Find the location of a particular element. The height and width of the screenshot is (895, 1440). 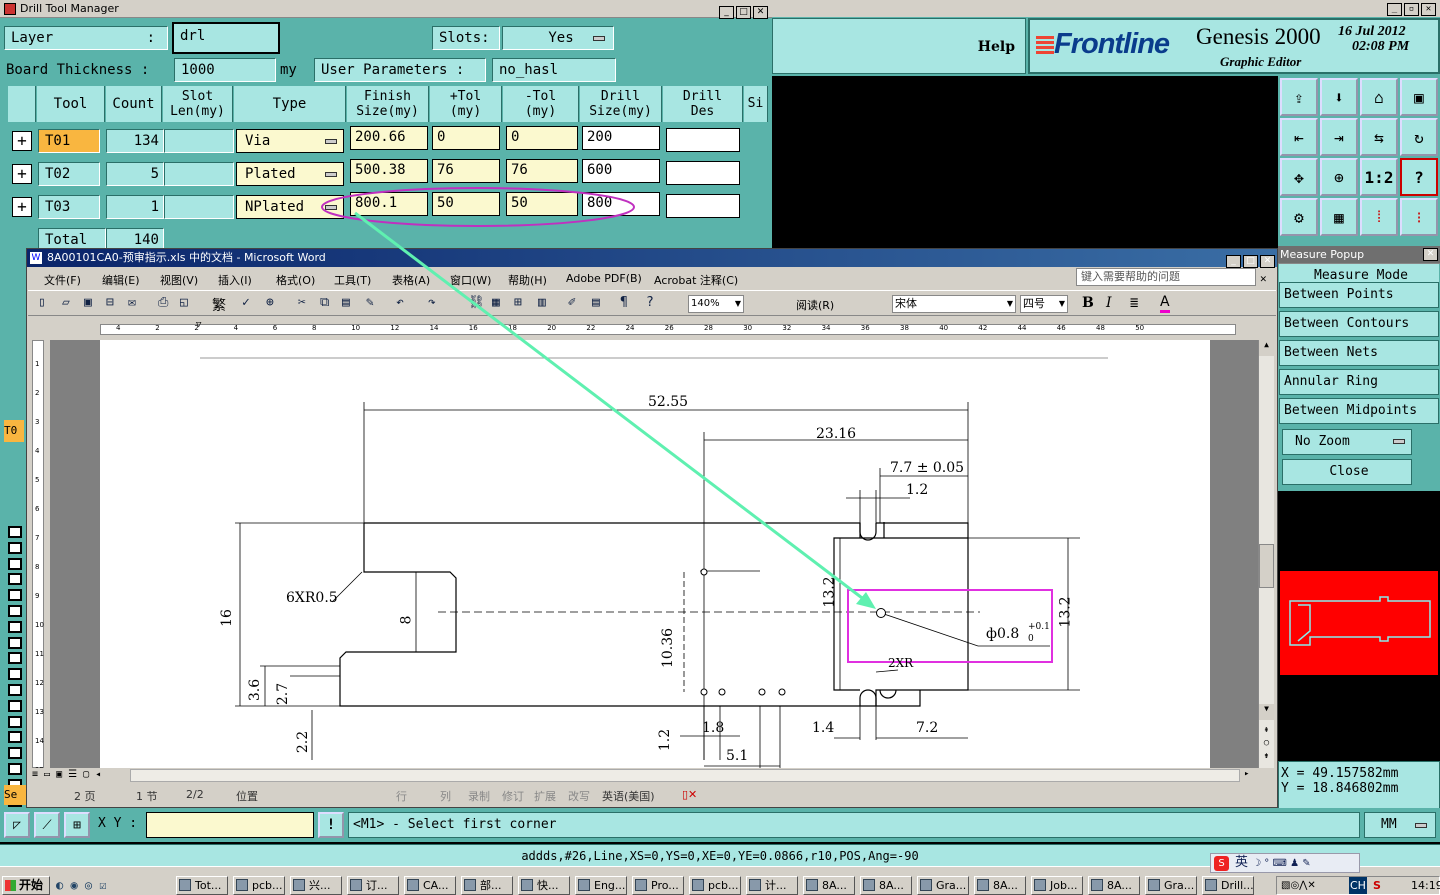

help-button: Help is located at coordinates (996, 47).